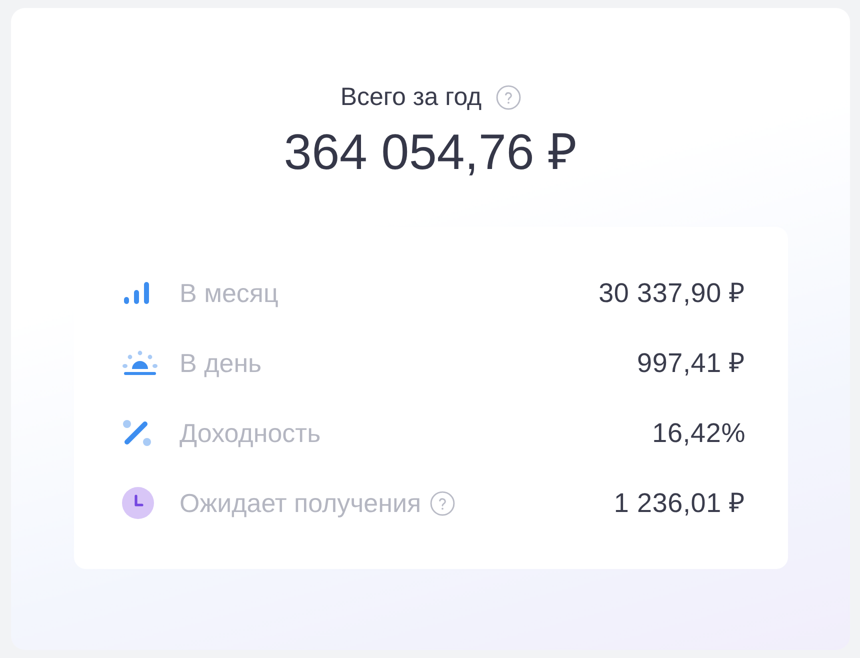 The height and width of the screenshot is (658, 860). Describe the element at coordinates (691, 363) in the screenshot. I see `row-value: 997,41 ₽` at that location.